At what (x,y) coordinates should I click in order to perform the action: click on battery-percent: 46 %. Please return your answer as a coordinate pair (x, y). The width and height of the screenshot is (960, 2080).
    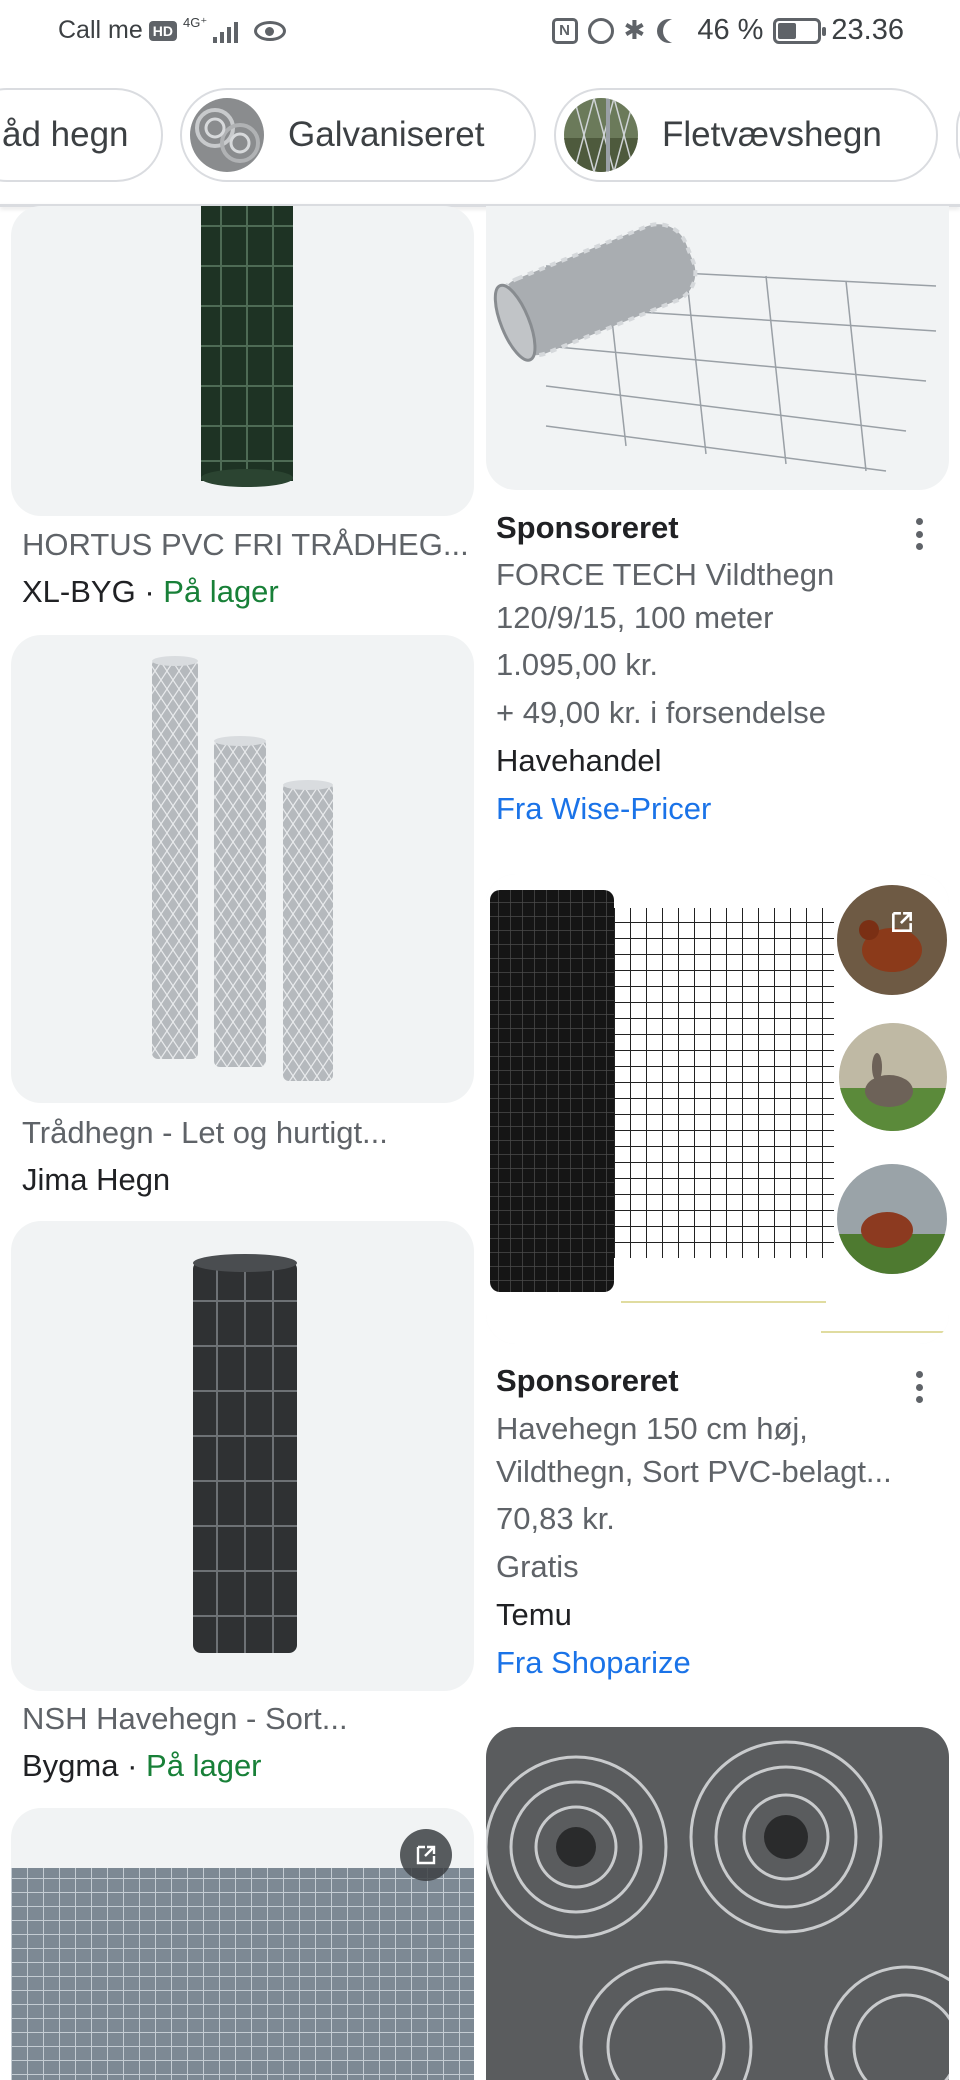
    Looking at the image, I should click on (730, 30).